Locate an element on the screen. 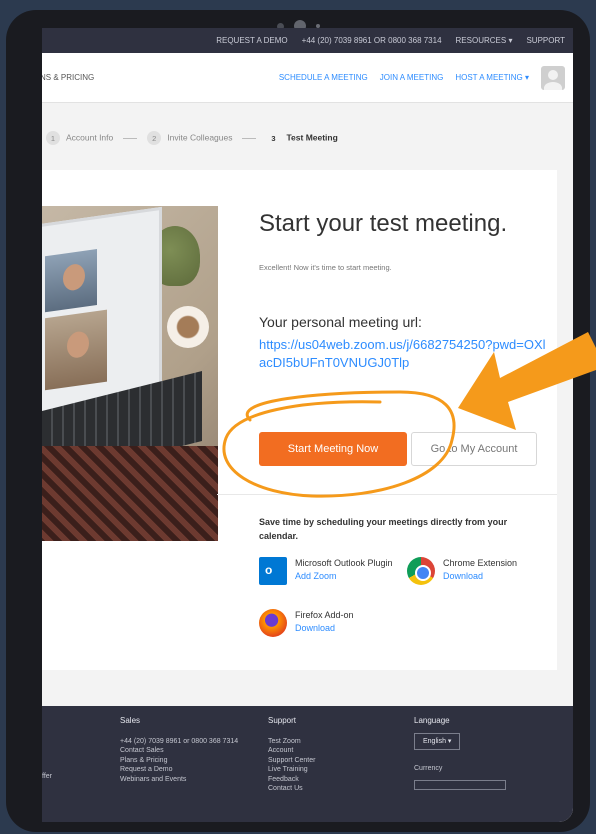 Image resolution: width=596 pixels, height=834 pixels. chrome-icon is located at coordinates (421, 571).